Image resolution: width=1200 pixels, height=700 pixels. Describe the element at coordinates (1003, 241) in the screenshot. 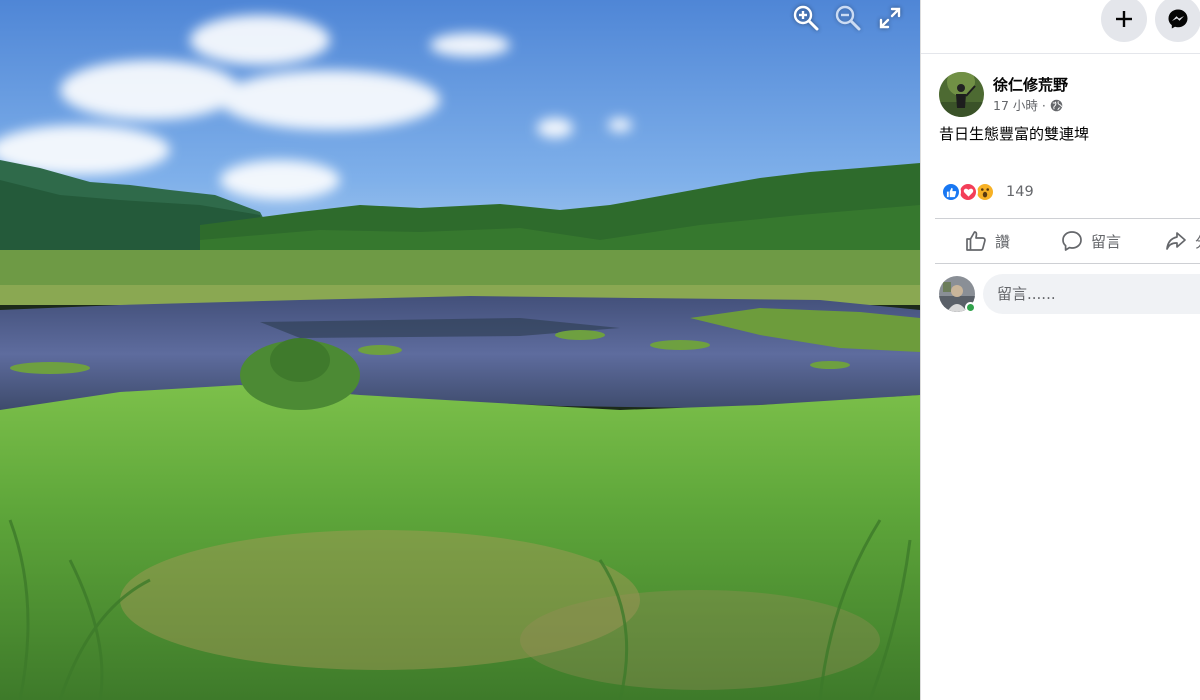

I see `like-label: 讚` at that location.